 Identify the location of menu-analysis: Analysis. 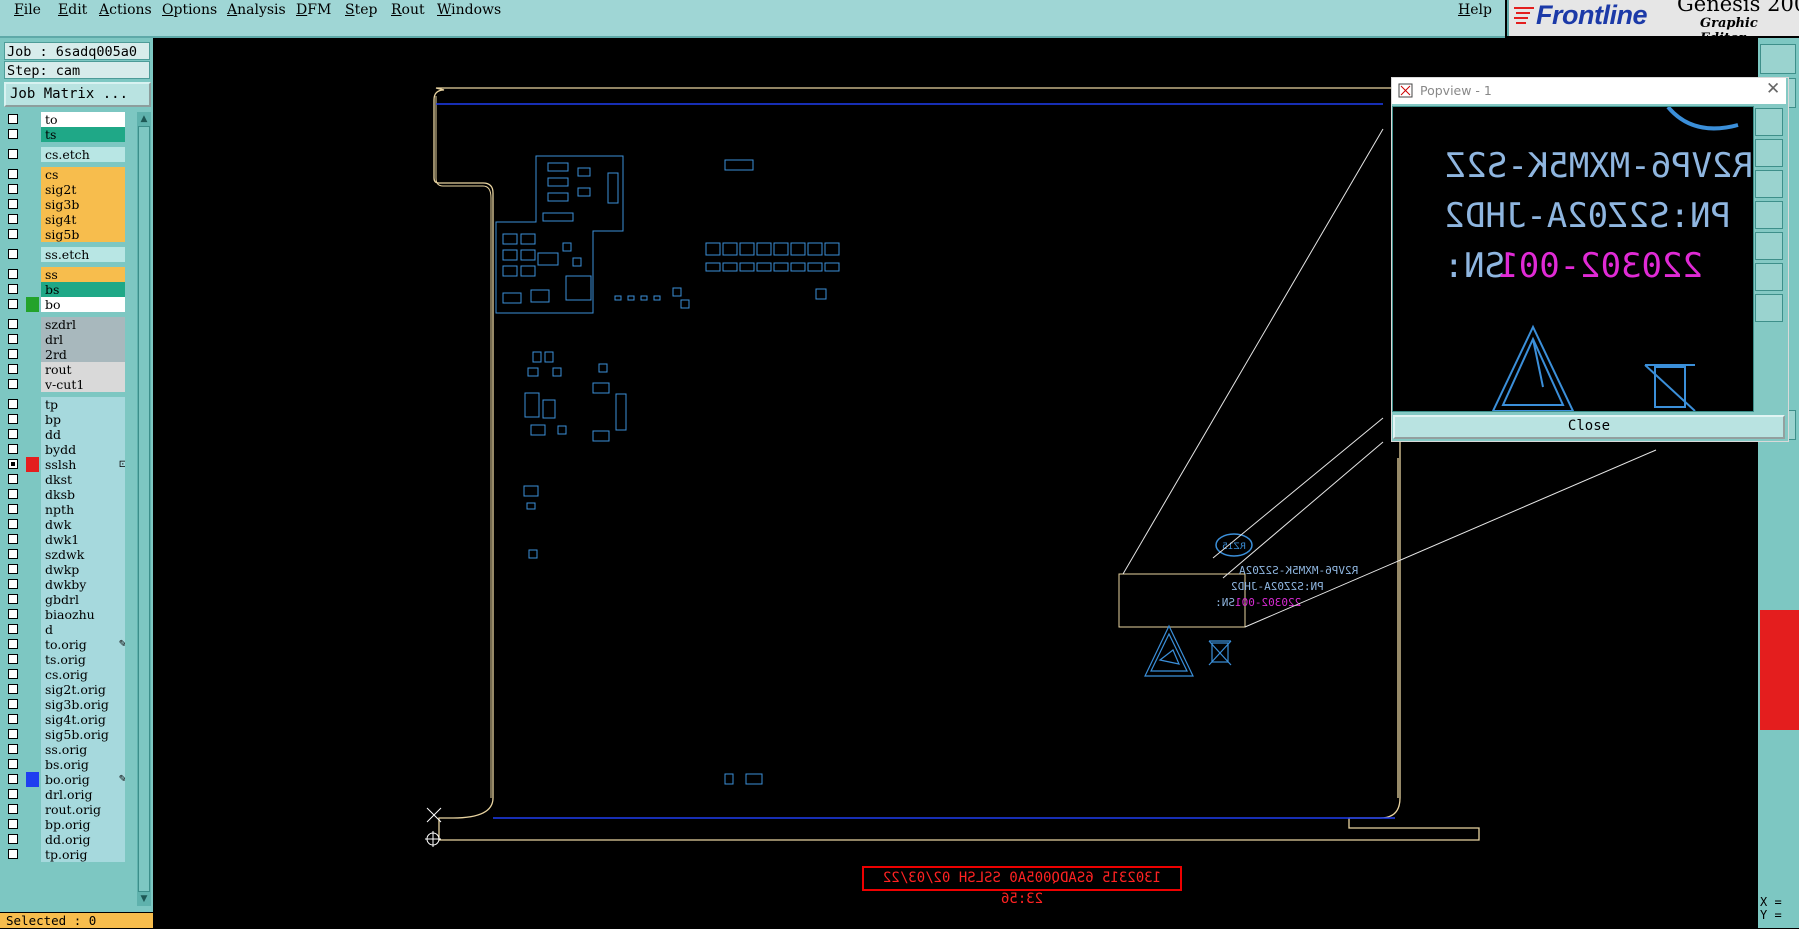
(256, 10).